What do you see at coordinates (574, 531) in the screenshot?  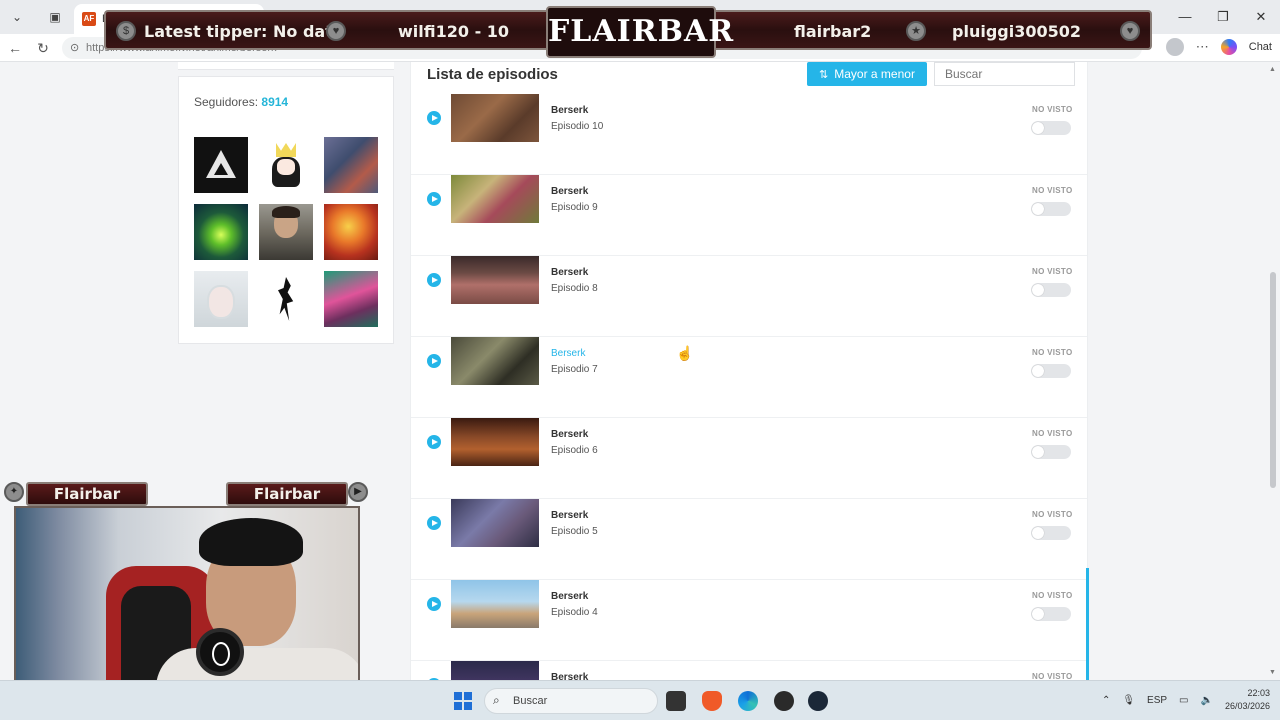 I see `episode-number: Episodio 5` at bounding box center [574, 531].